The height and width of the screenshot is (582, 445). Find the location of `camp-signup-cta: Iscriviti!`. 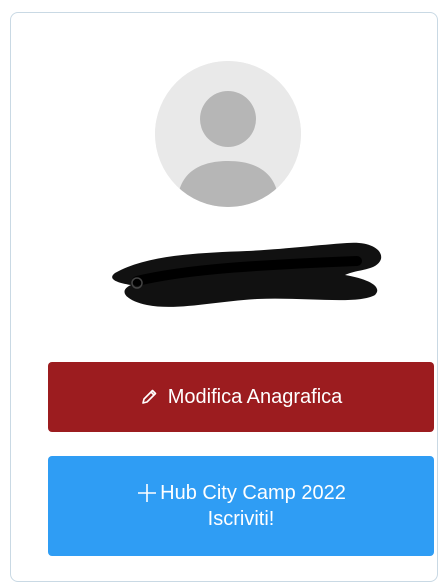

camp-signup-cta: Iscriviti! is located at coordinates (241, 519).